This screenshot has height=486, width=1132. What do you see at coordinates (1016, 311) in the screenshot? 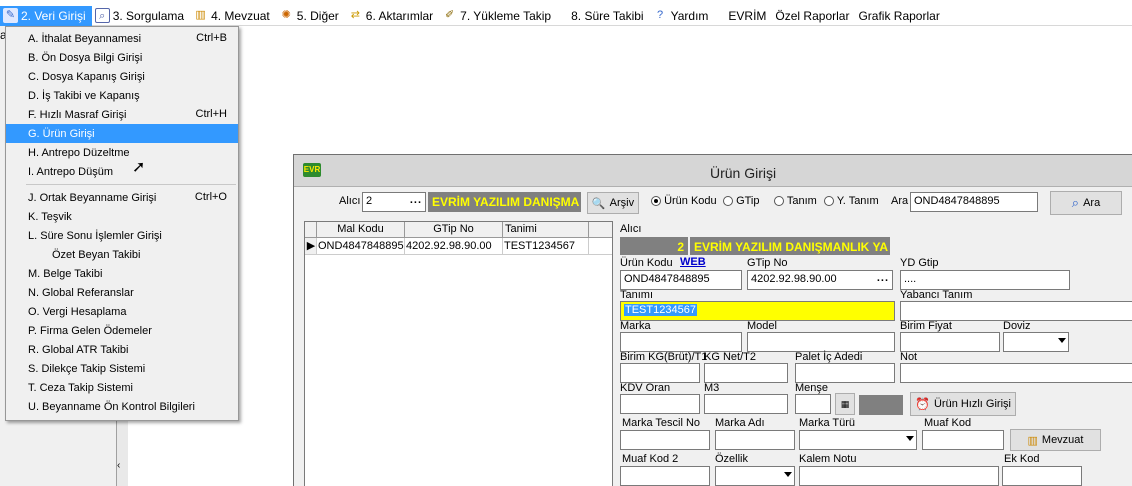
I see `yabanci-tanim-input` at bounding box center [1016, 311].